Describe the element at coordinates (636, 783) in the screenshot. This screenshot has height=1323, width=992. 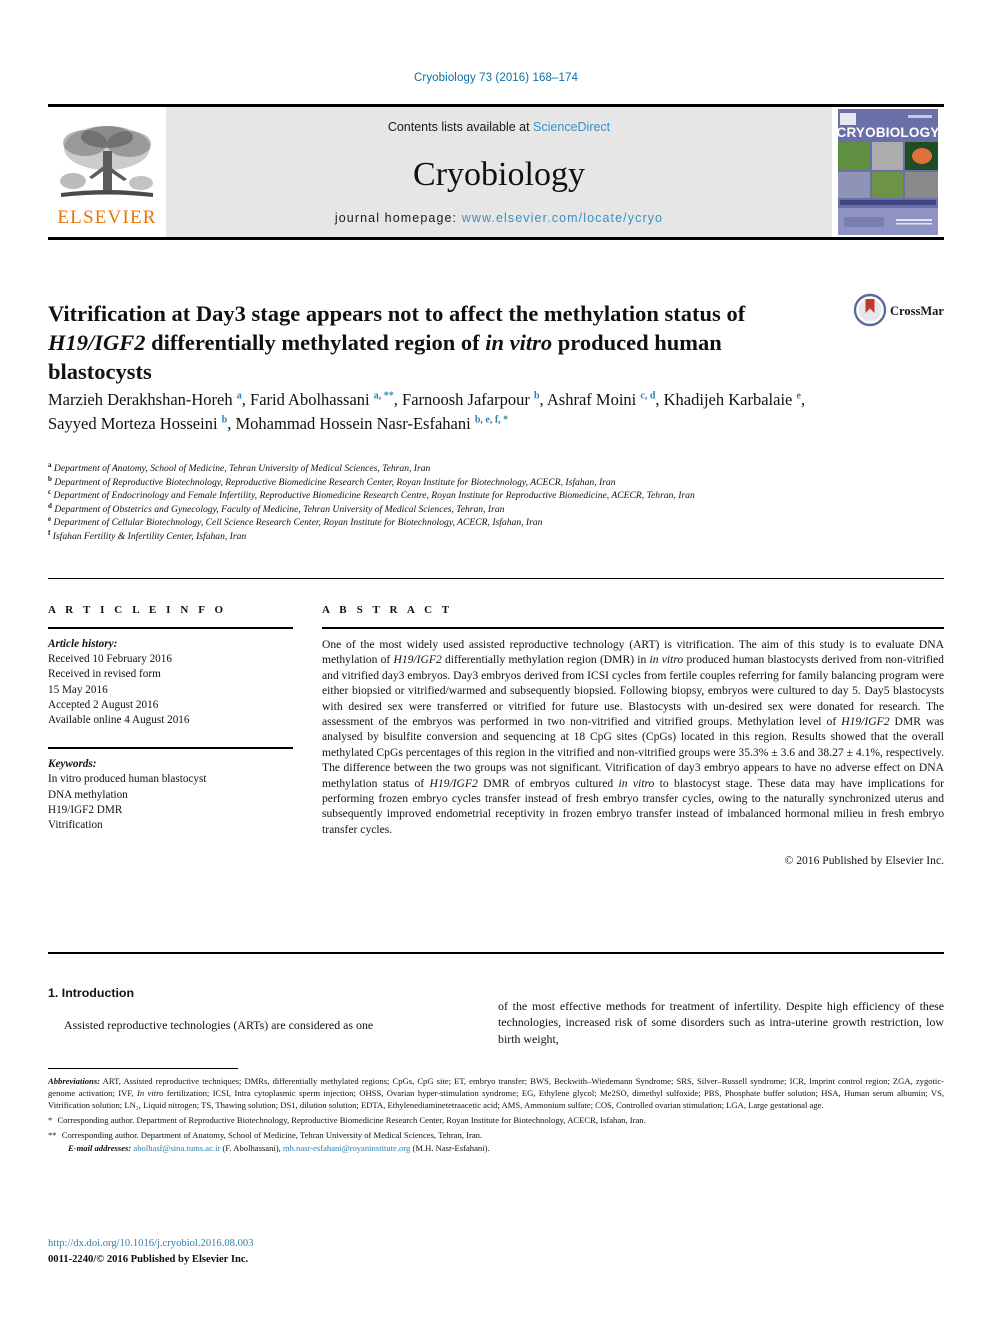
I see `abstract-italic-5: in vitro` at that location.